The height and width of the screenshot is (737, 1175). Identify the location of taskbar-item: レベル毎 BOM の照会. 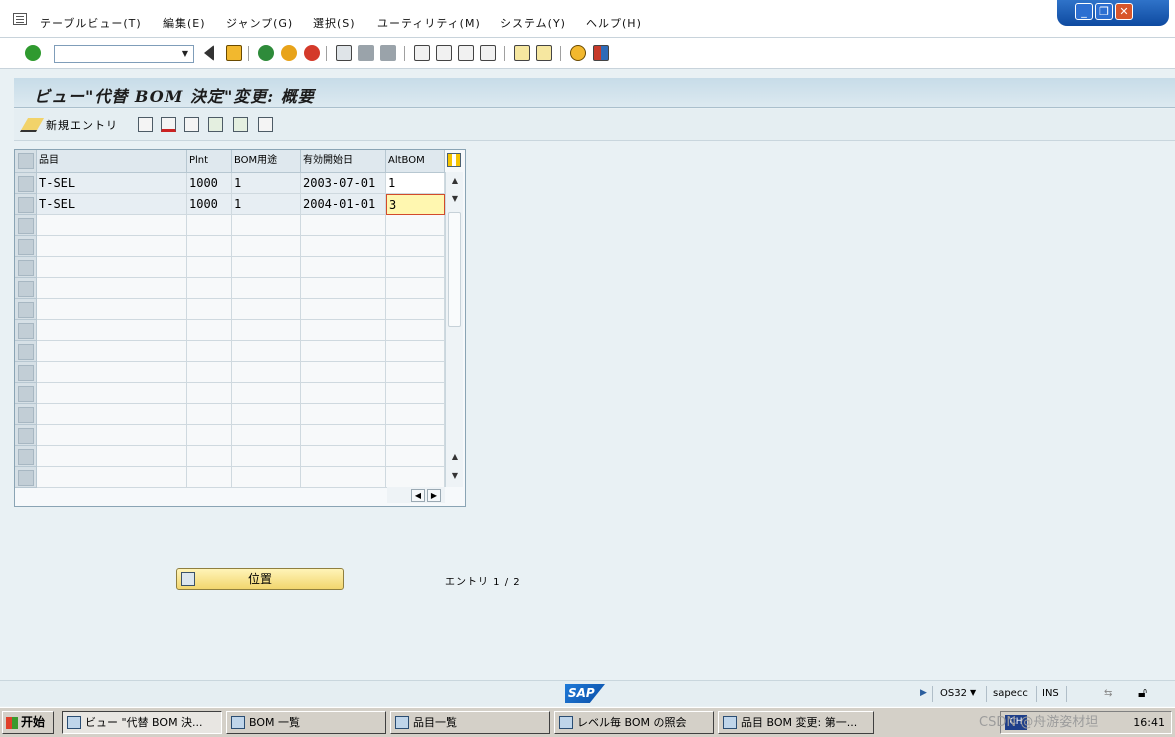
(634, 722).